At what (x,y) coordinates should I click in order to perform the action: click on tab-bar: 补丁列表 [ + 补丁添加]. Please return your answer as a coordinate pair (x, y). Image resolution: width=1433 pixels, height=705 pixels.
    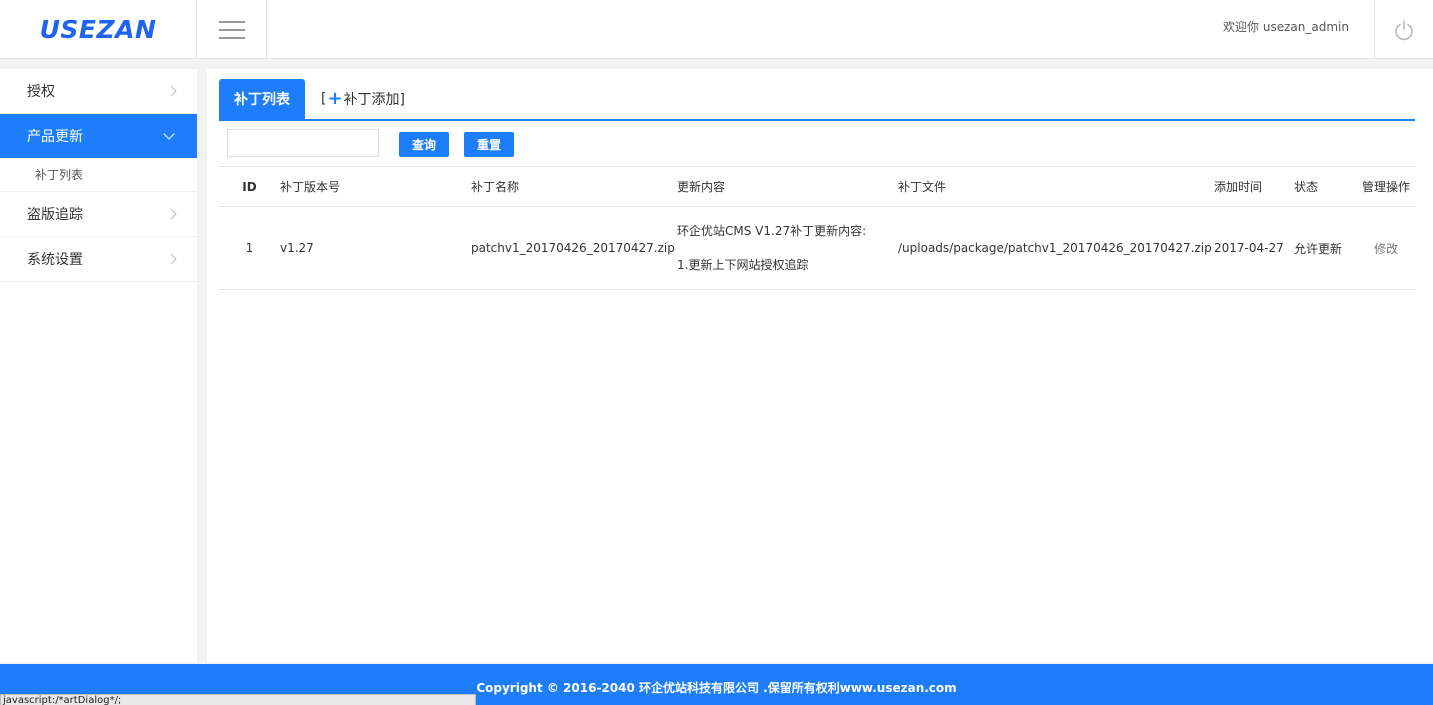
    Looking at the image, I should click on (817, 100).